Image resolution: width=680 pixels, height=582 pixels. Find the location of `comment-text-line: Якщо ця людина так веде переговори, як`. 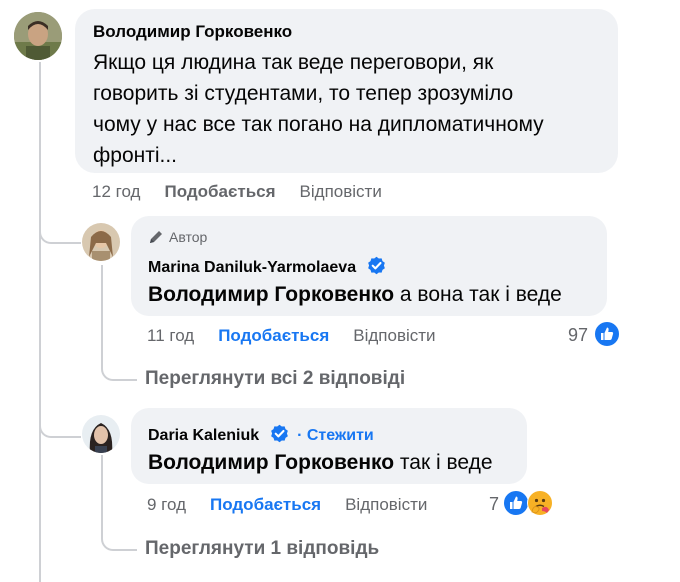

comment-text-line: Якщо ця людина так веде переговори, як is located at coordinates (293, 62).